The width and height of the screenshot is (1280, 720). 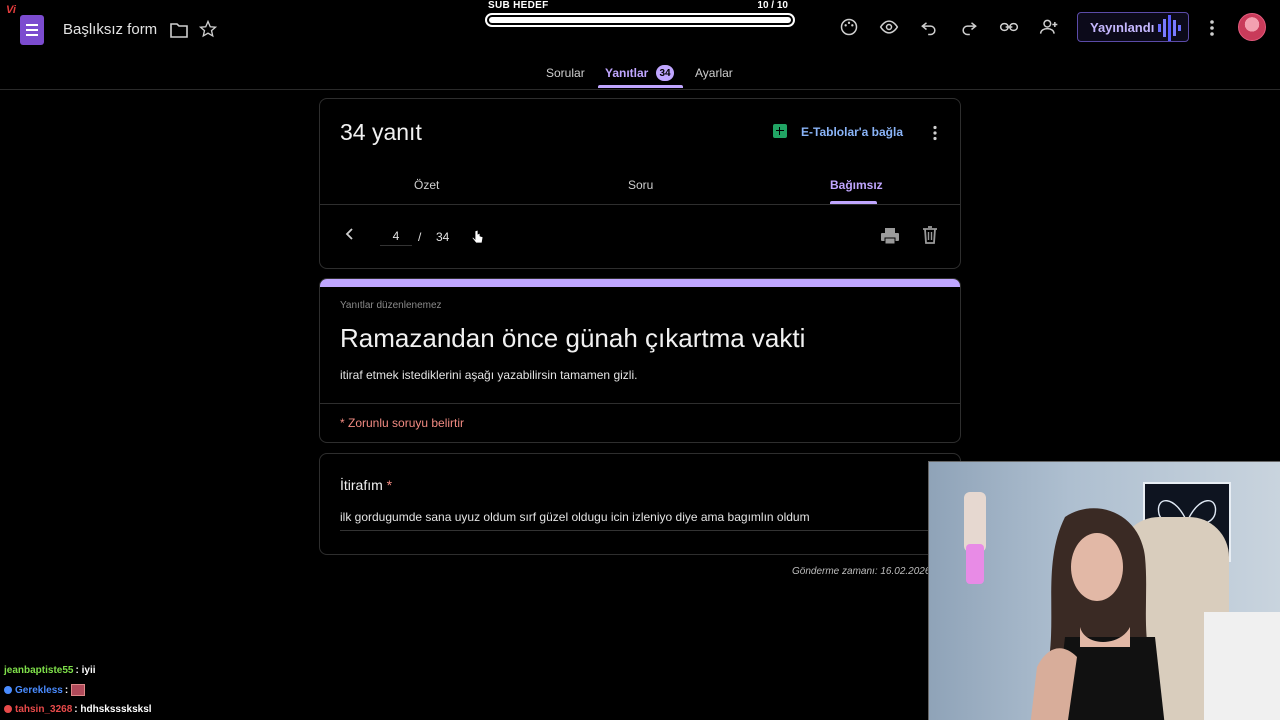 I want to click on link-to-sheets-button: E-Tablolar'a bağla, so click(x=852, y=132).